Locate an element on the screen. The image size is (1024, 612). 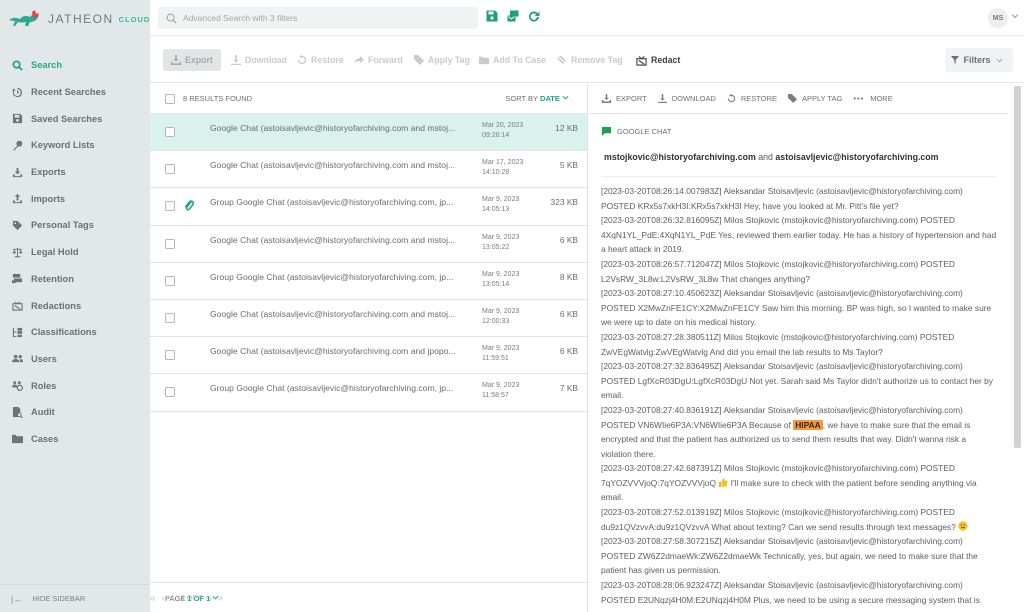
forward-button: Forward is located at coordinates (378, 60).